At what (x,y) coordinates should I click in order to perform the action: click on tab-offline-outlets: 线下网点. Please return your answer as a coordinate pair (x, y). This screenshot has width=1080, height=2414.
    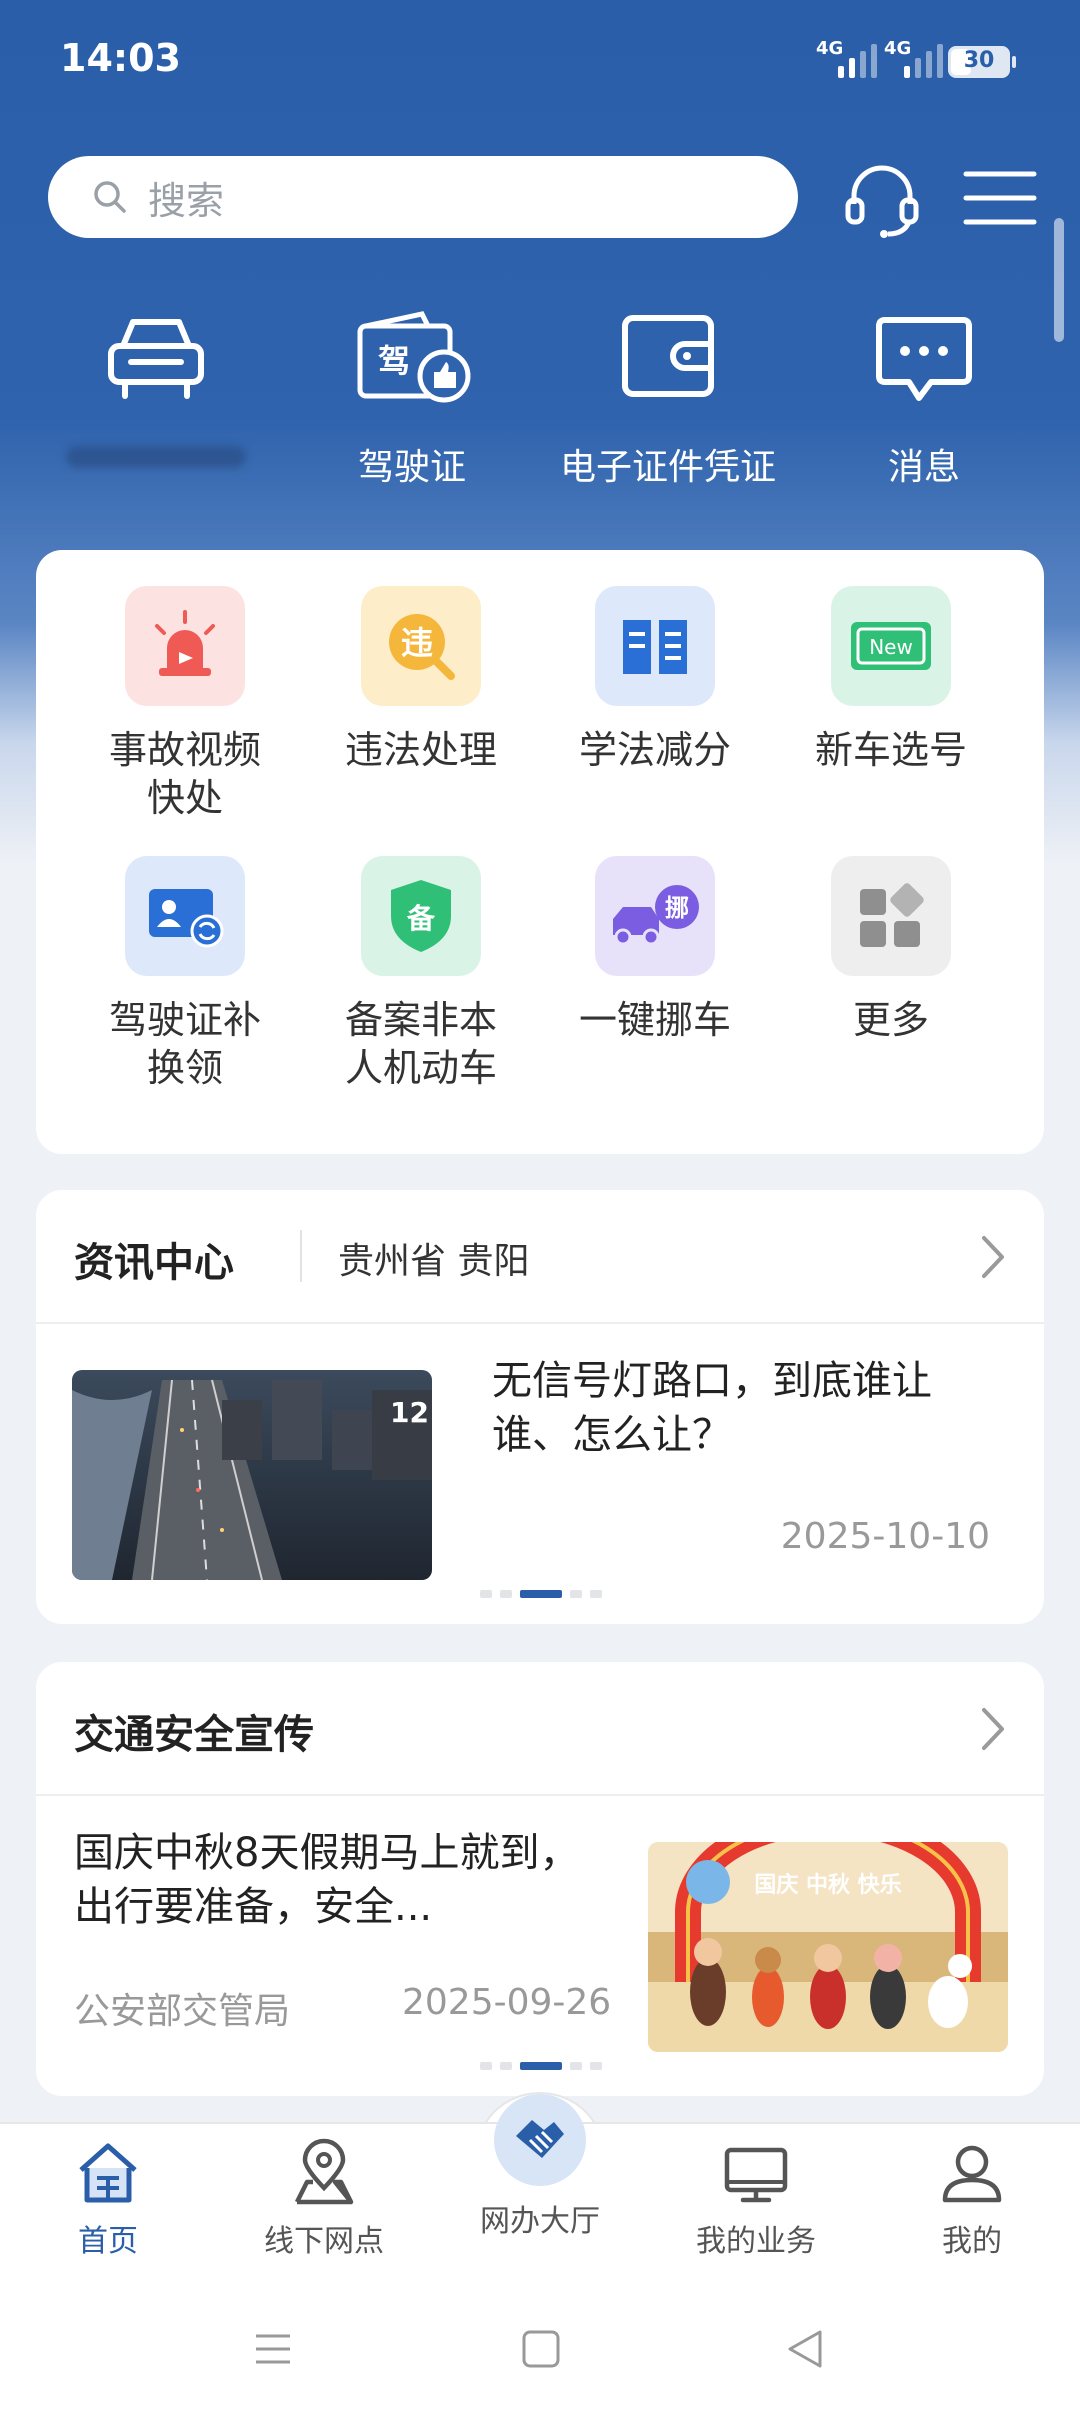
    Looking at the image, I should click on (324, 2199).